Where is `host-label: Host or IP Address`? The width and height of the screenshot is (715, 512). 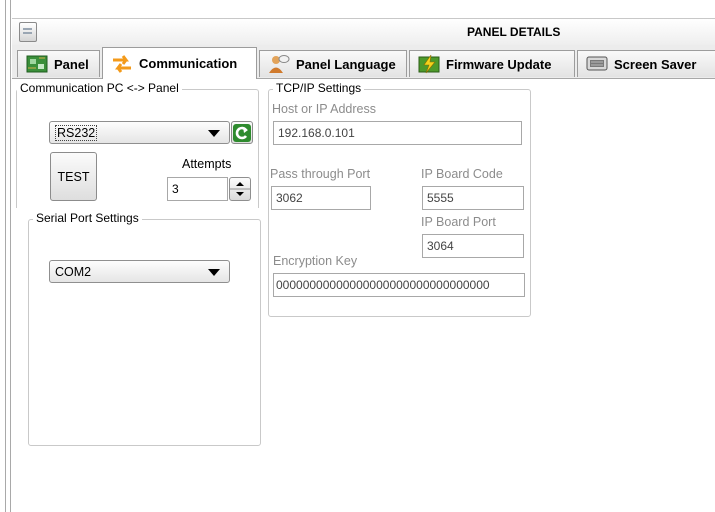 host-label: Host or IP Address is located at coordinates (324, 109).